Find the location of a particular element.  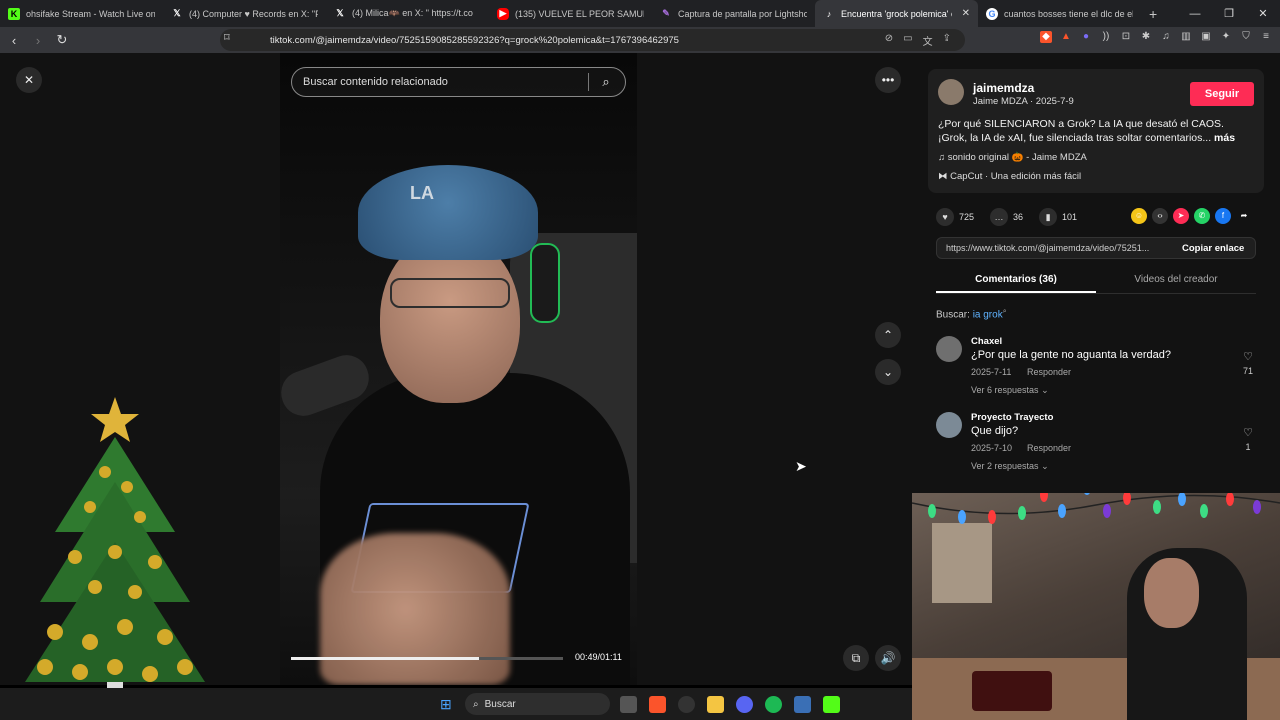

sidebar-icon: ▥ is located at coordinates (1186, 37).